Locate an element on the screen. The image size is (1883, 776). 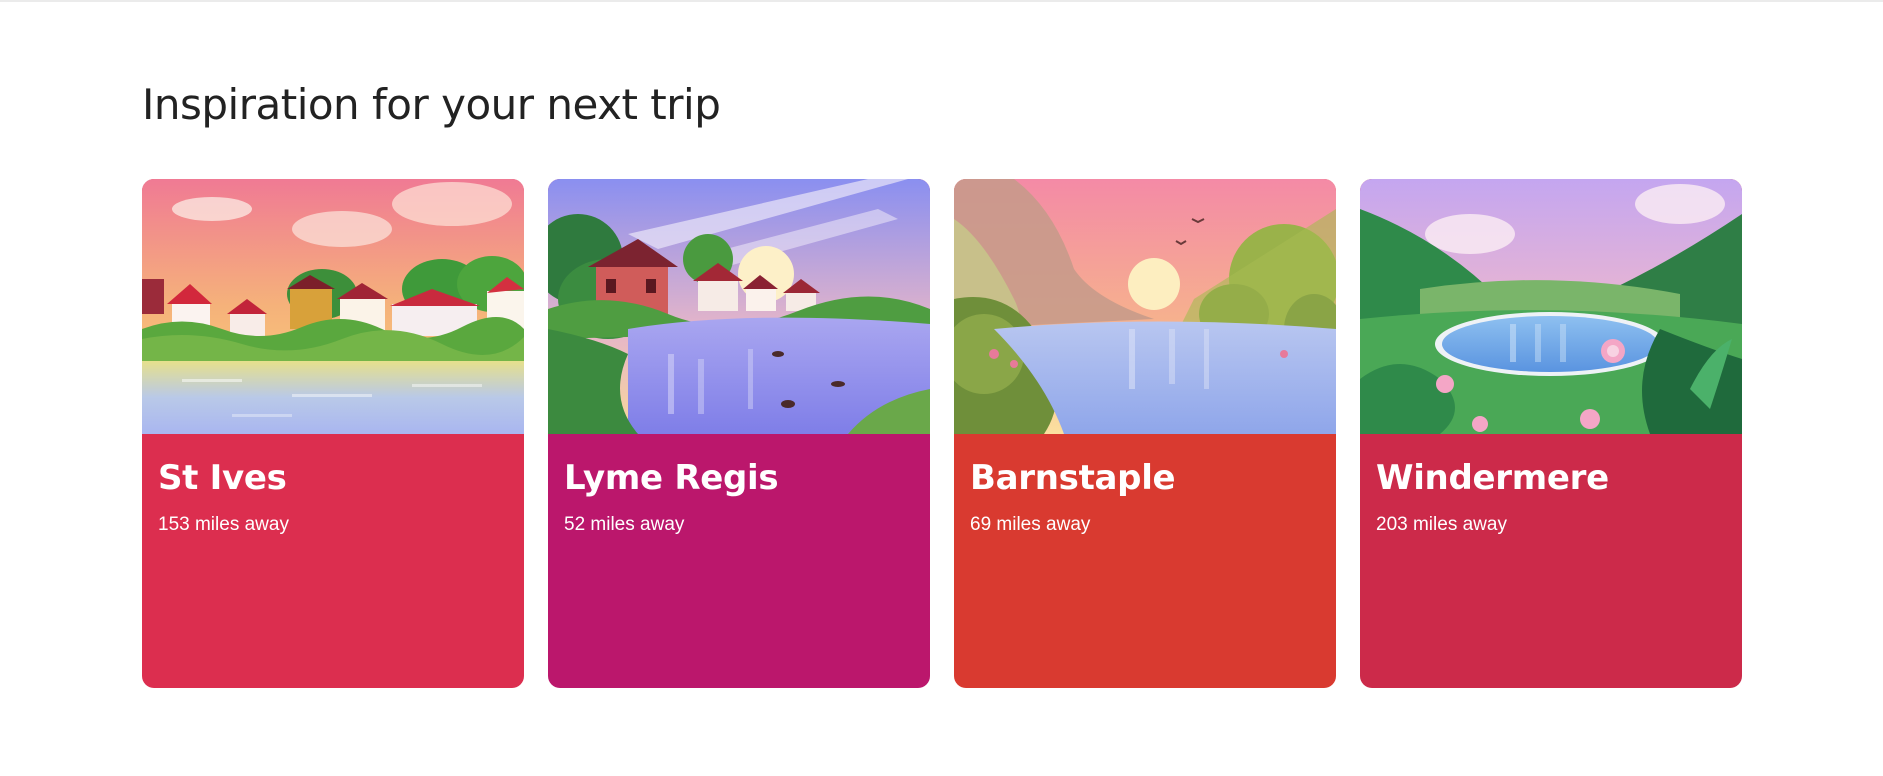
destination-card-lyme-regis: Lyme Regis 52 miles away is located at coordinates (739, 433).